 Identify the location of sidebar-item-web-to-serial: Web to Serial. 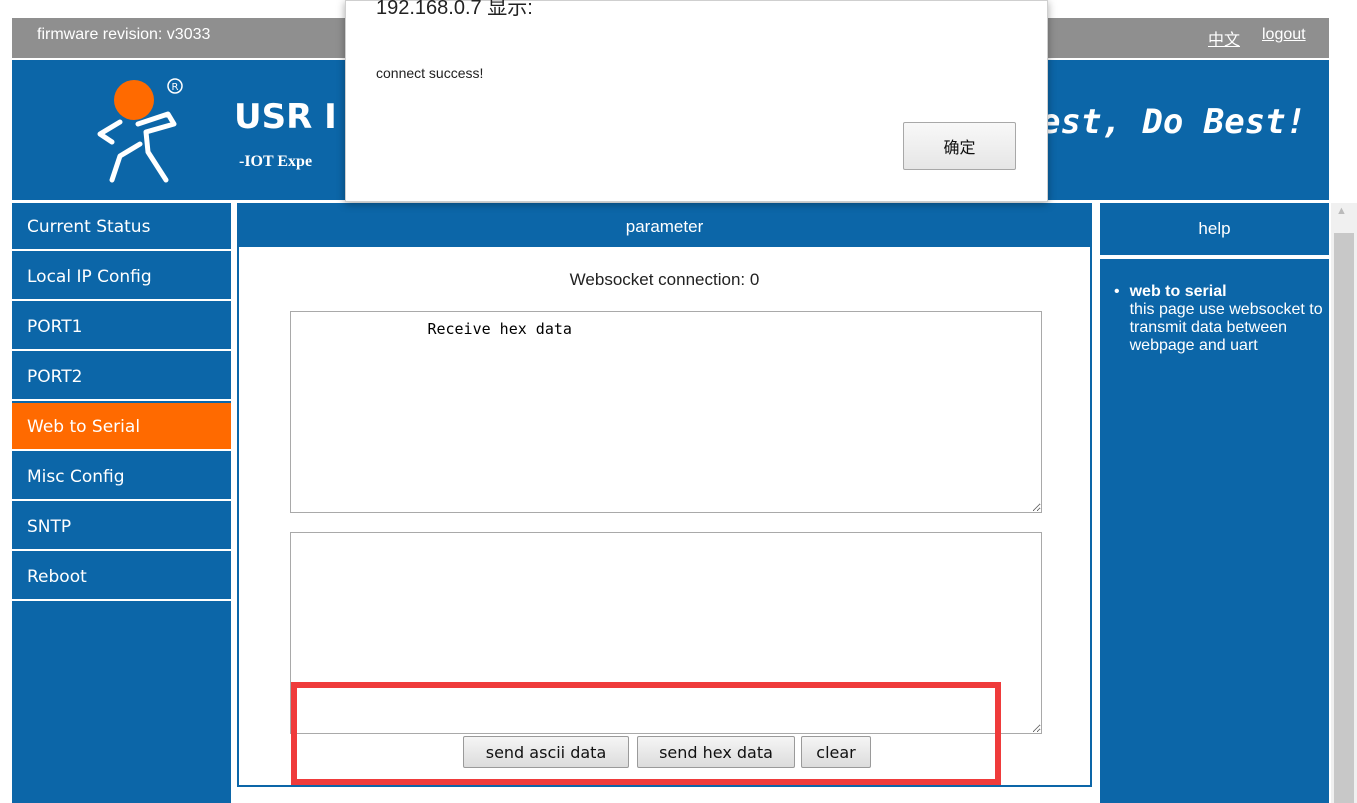
(121, 427).